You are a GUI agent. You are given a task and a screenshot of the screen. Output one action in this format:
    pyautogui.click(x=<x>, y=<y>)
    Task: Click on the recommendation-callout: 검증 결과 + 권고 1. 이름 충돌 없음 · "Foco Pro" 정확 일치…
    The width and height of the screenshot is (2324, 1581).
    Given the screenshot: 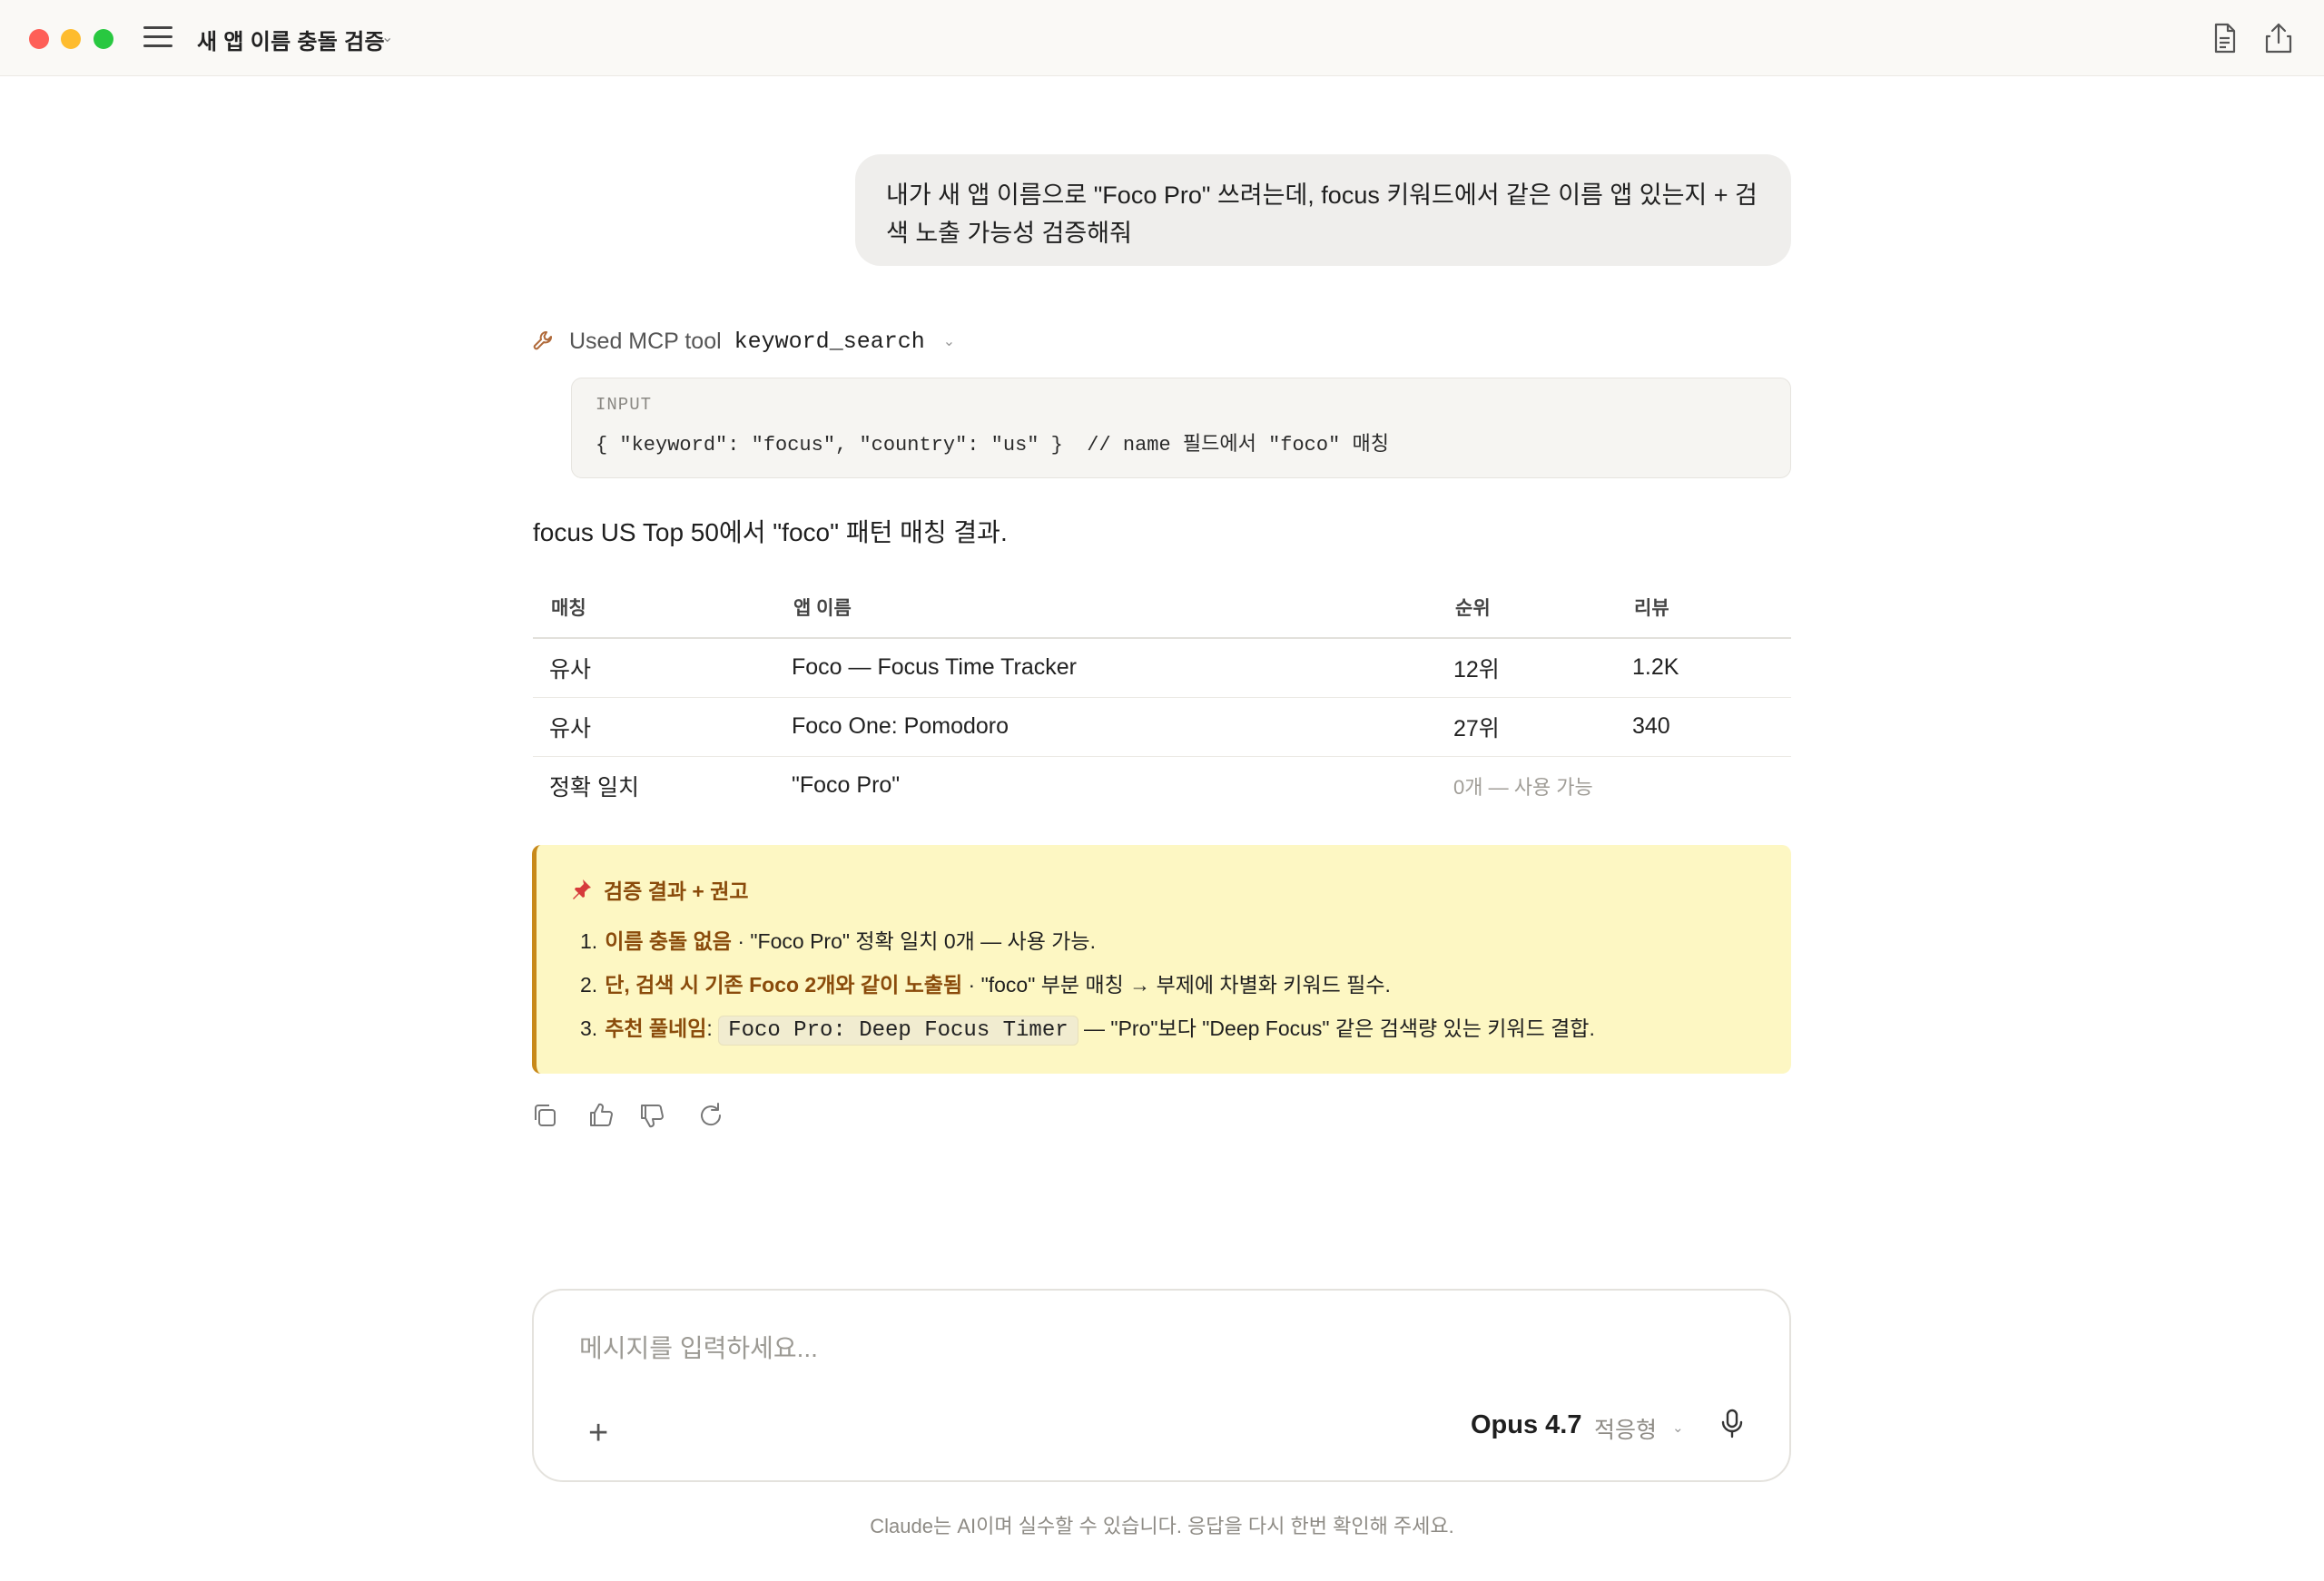 What is the action you would take?
    pyautogui.click(x=1161, y=959)
    